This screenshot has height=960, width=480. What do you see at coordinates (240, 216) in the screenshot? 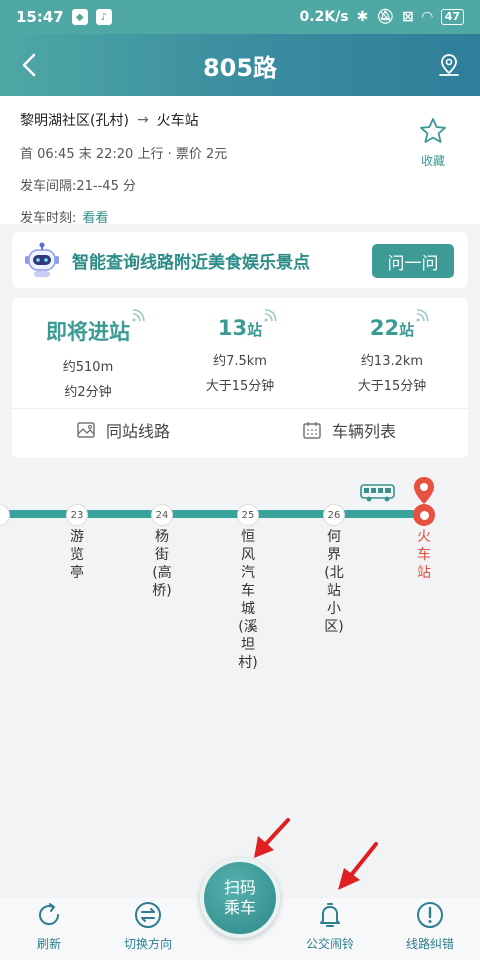
I see `timetable-row: 发车时刻: 看看` at bounding box center [240, 216].